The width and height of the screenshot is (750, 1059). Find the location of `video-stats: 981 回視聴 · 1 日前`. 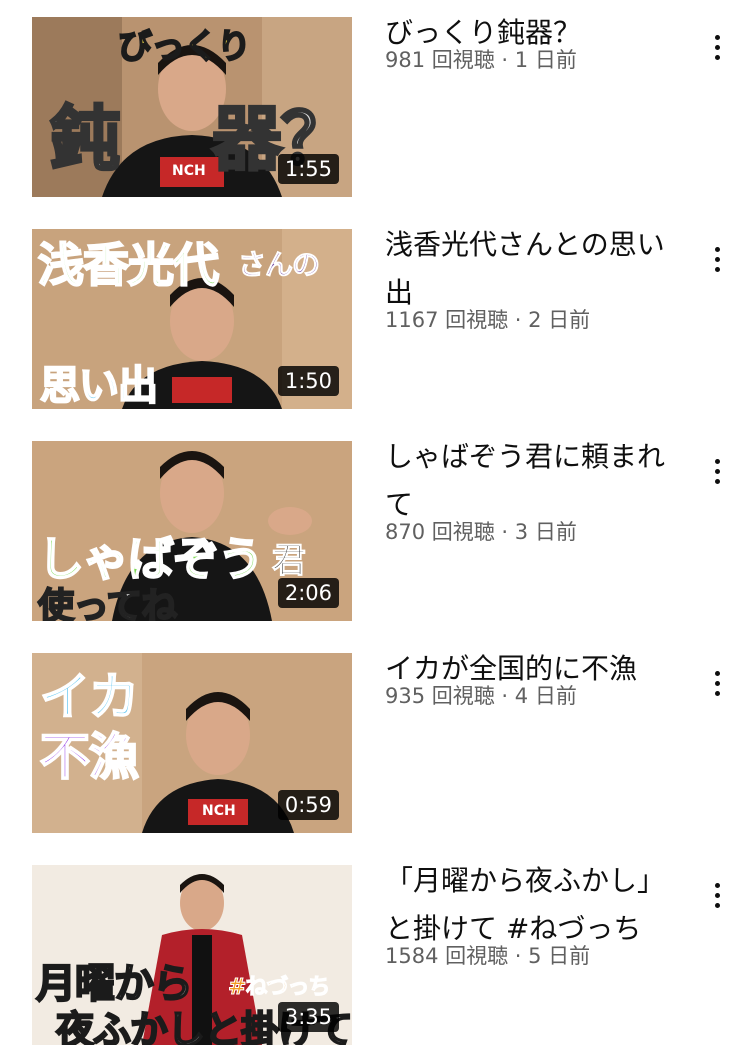

video-stats: 981 回視聴 · 1 日前 is located at coordinates (481, 60).